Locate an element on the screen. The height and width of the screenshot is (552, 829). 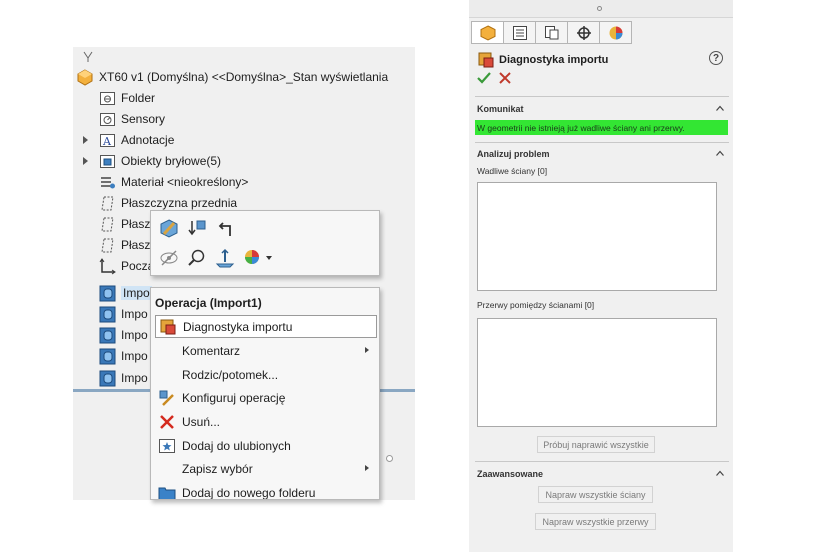
tab-property-manager is located at coordinates (519, 32).